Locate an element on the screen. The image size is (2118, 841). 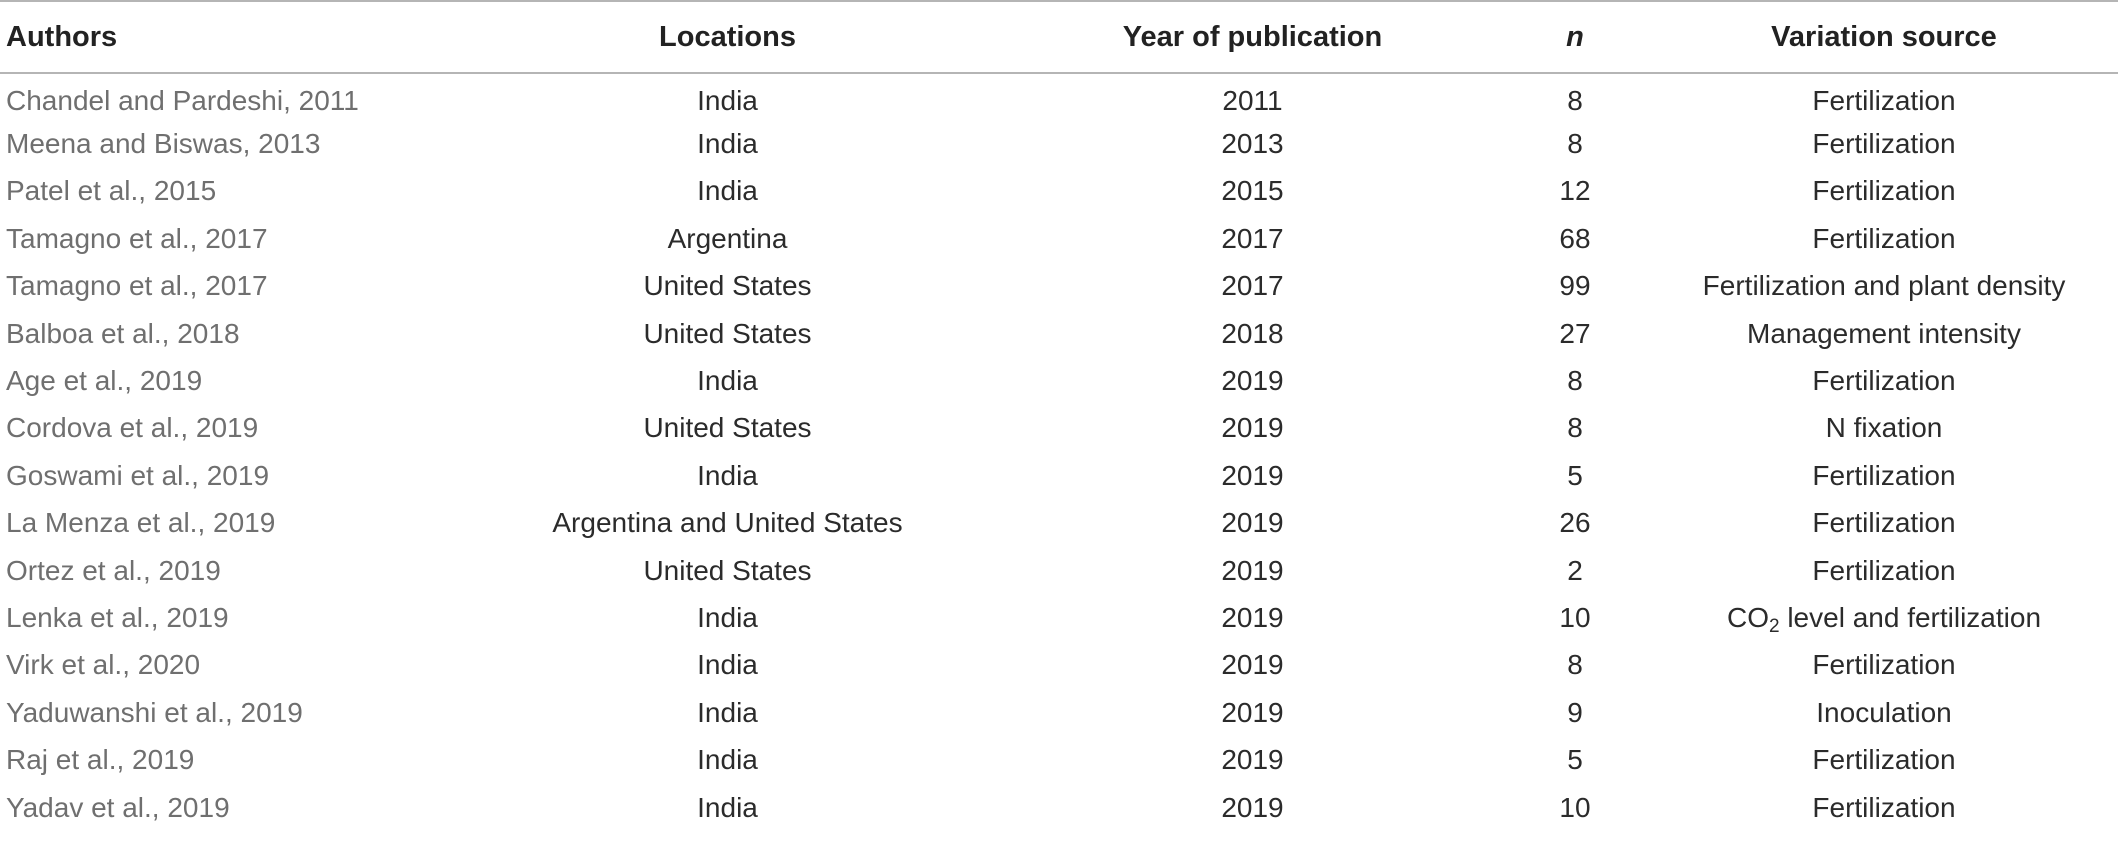
cell-n: 10 is located at coordinates (1575, 807).